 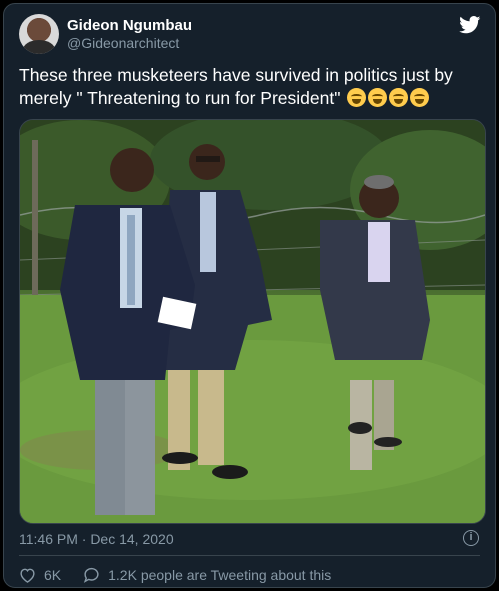 I want to click on like-button: 6K, so click(x=40, y=575).